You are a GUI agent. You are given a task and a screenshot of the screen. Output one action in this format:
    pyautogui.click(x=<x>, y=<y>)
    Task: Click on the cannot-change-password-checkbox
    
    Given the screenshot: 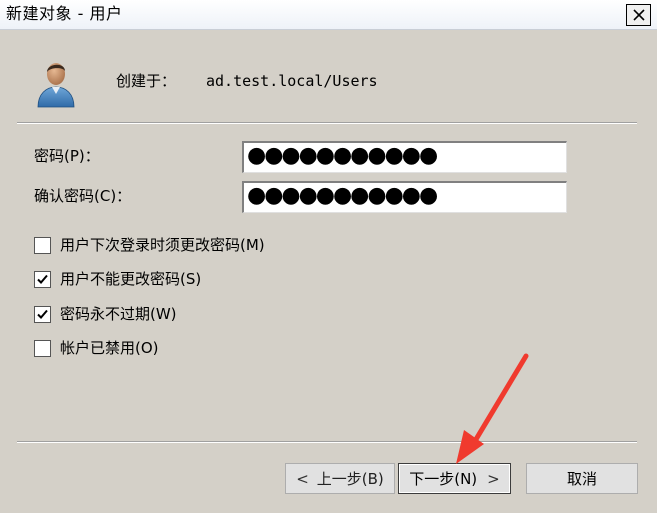 What is the action you would take?
    pyautogui.click(x=42, y=279)
    